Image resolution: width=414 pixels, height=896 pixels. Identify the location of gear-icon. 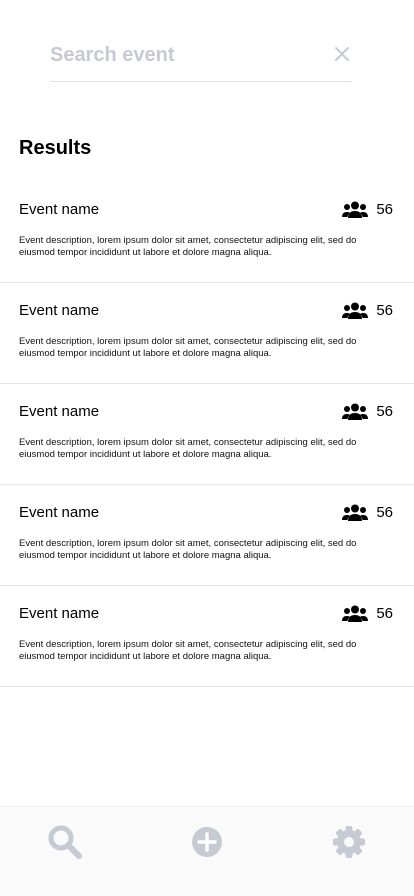
(349, 842).